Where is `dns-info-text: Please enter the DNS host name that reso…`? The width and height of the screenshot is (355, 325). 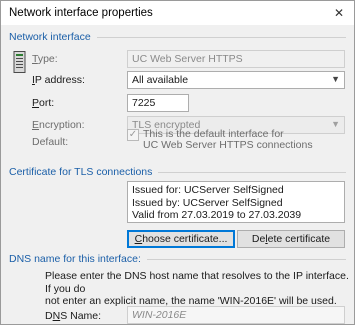
dns-info-text: Please enter the DNS host name that reso… is located at coordinates (197, 289).